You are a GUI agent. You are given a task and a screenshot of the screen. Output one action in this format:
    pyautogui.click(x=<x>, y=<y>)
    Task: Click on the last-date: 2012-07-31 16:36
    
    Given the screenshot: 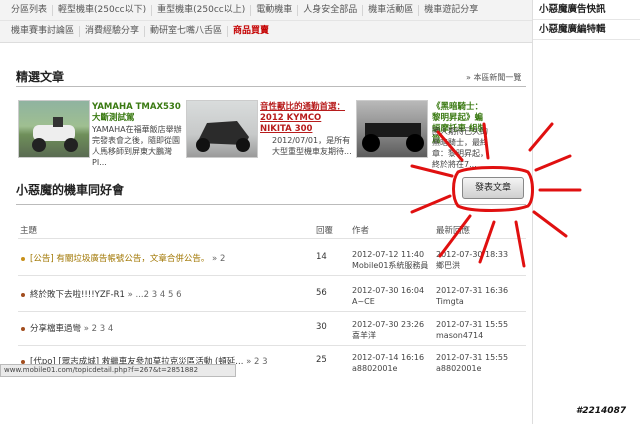 What is the action you would take?
    pyautogui.click(x=472, y=290)
    